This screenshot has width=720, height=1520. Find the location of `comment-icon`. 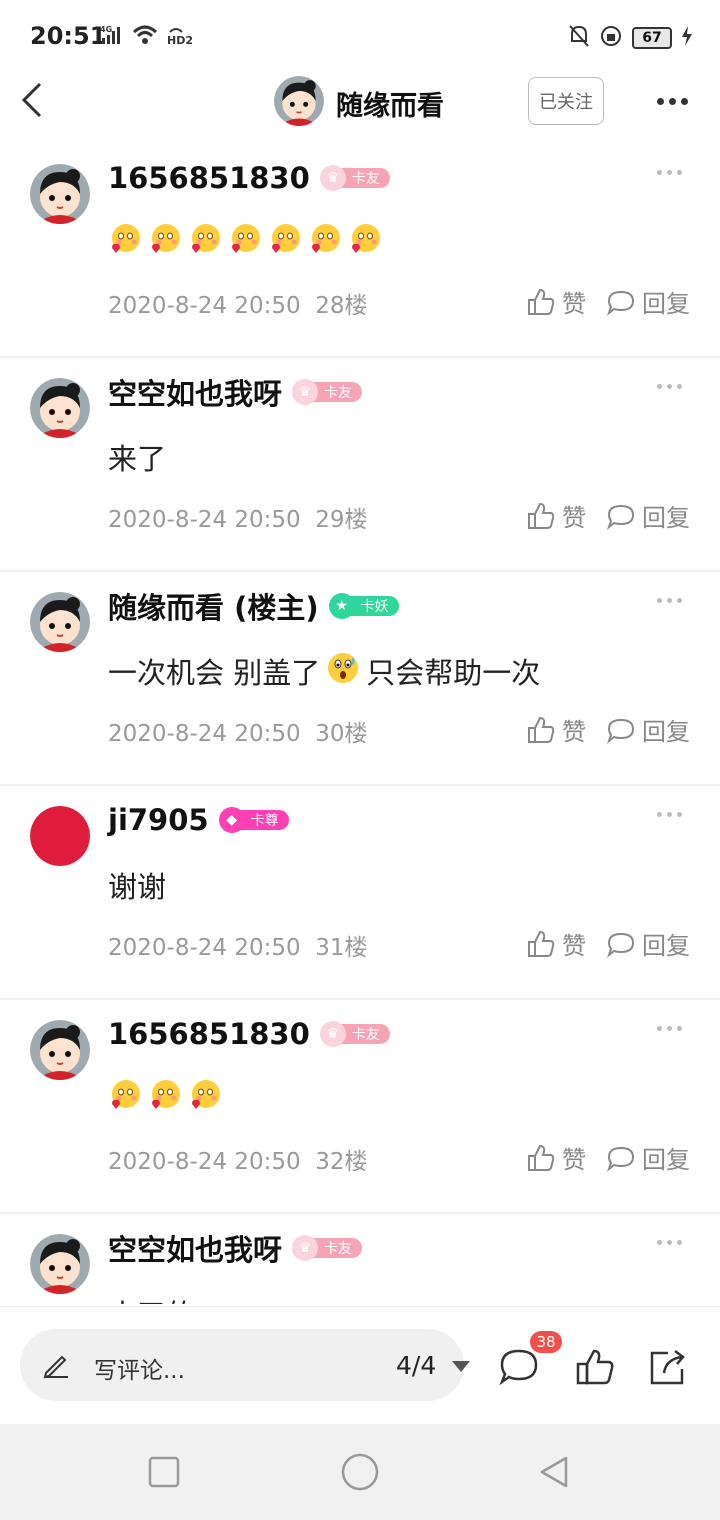

comment-icon is located at coordinates (518, 1367).